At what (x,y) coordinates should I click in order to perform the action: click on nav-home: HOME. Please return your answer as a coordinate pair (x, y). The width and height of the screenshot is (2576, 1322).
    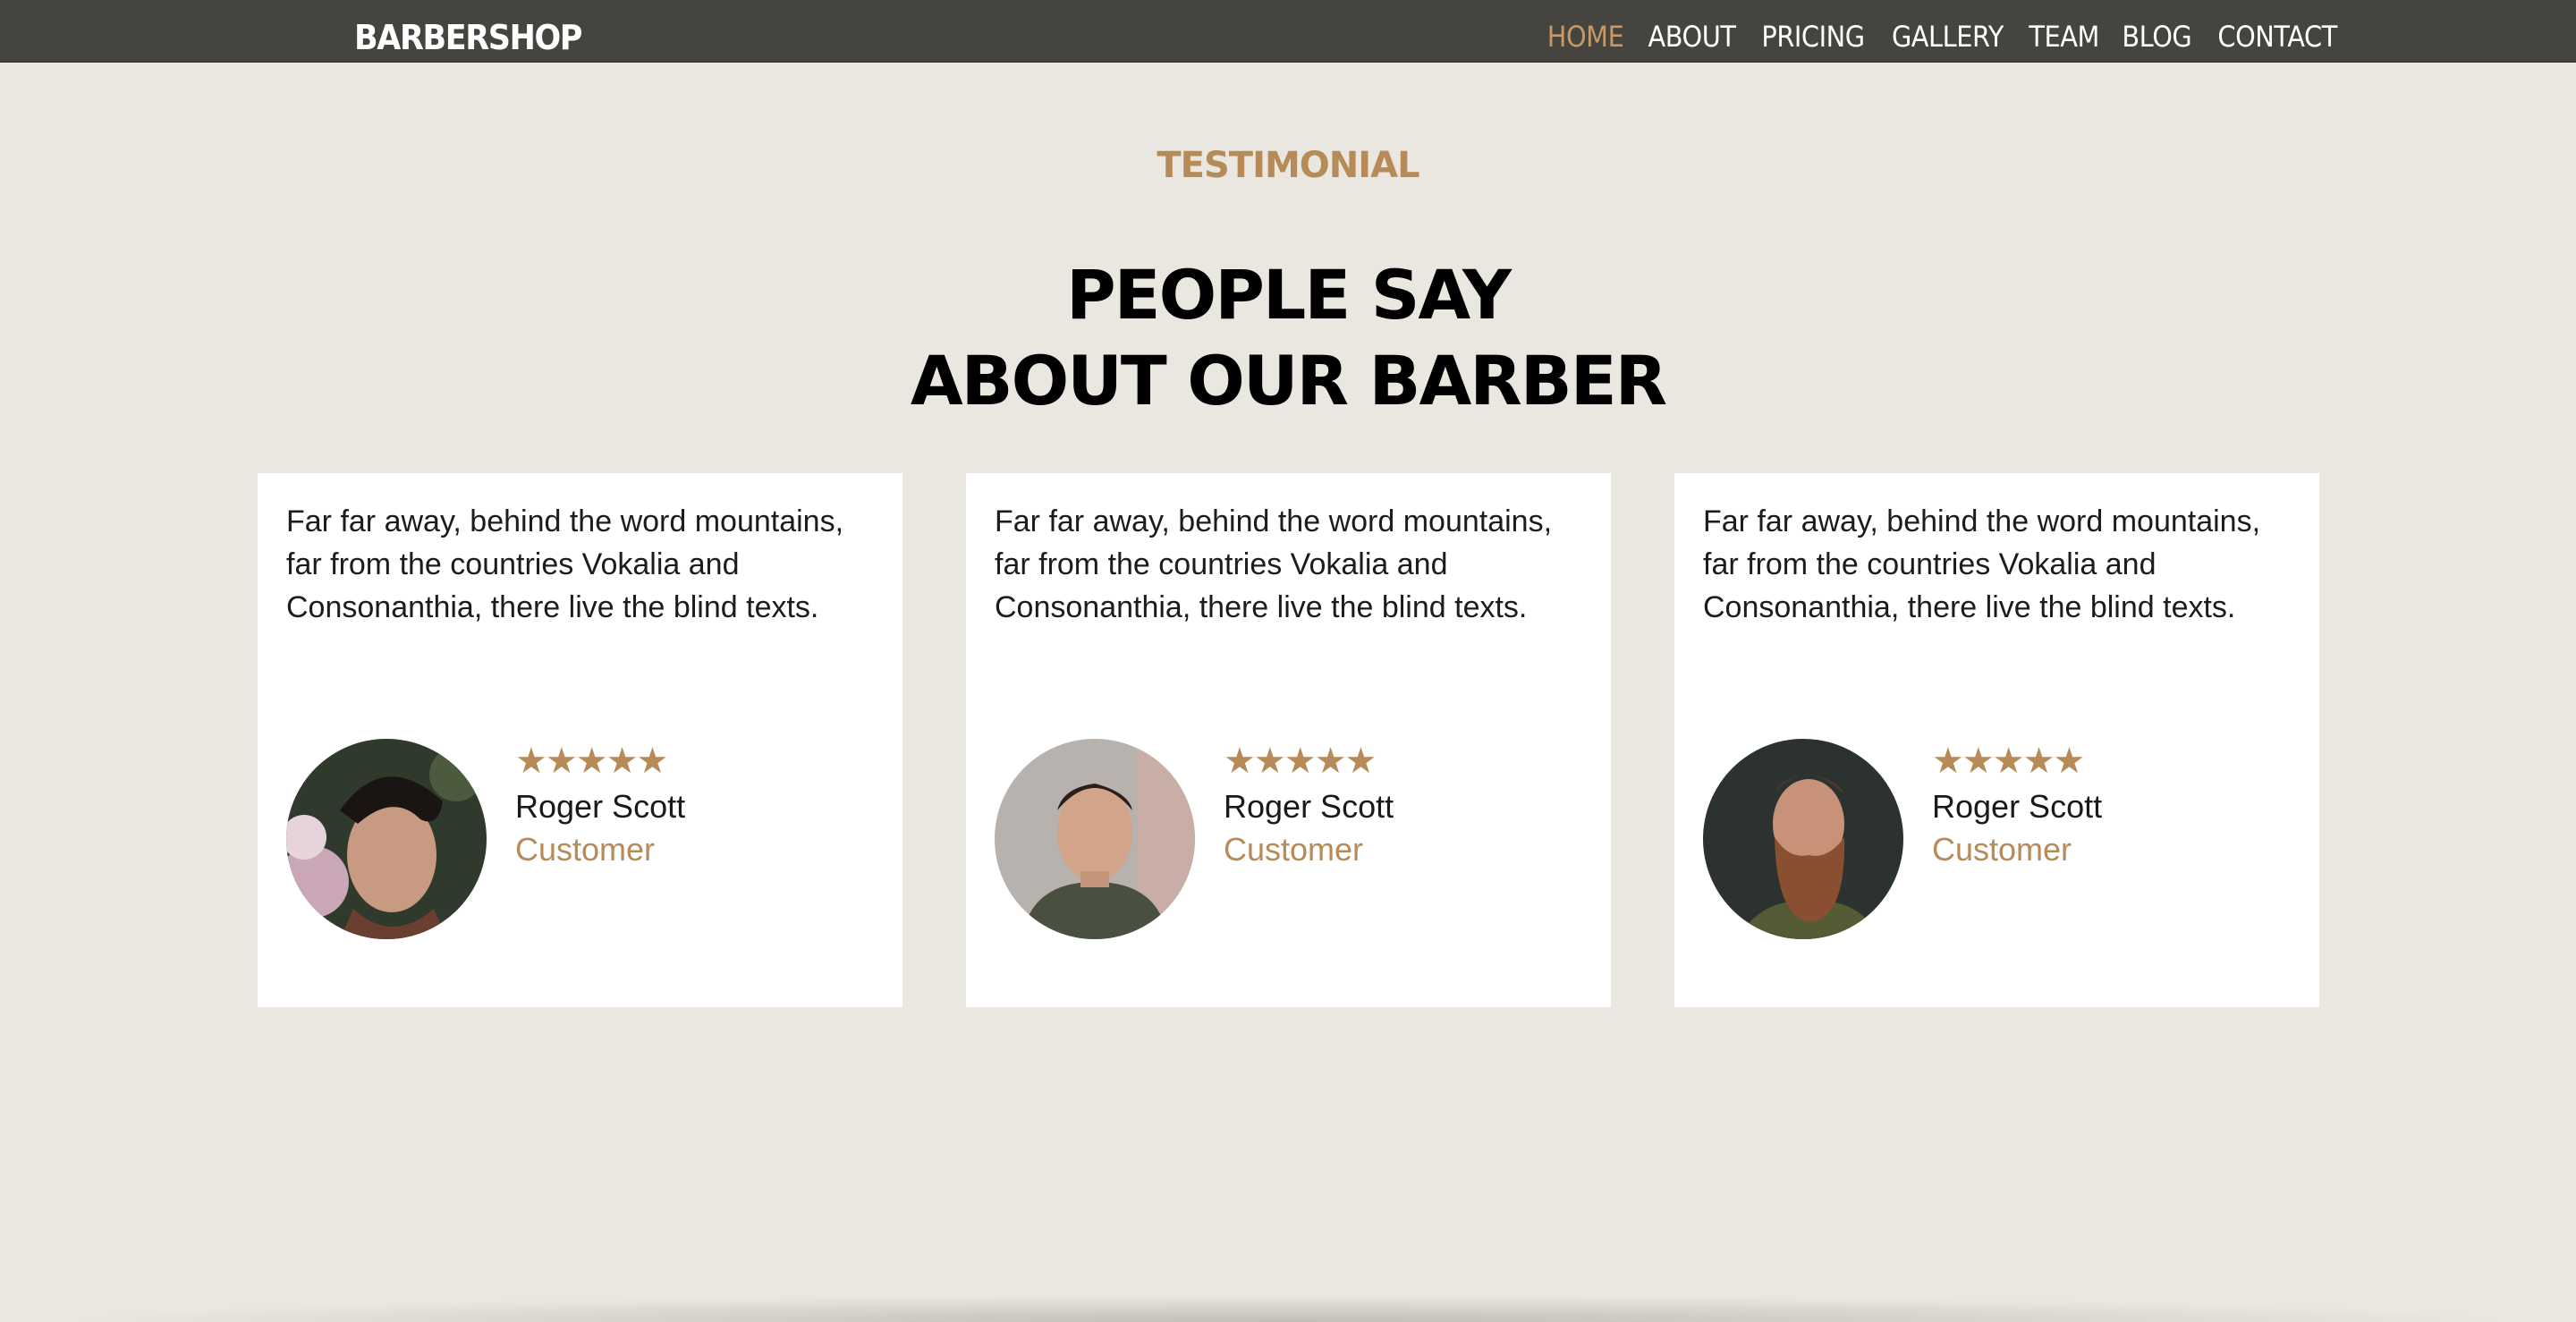
    Looking at the image, I should click on (1585, 37).